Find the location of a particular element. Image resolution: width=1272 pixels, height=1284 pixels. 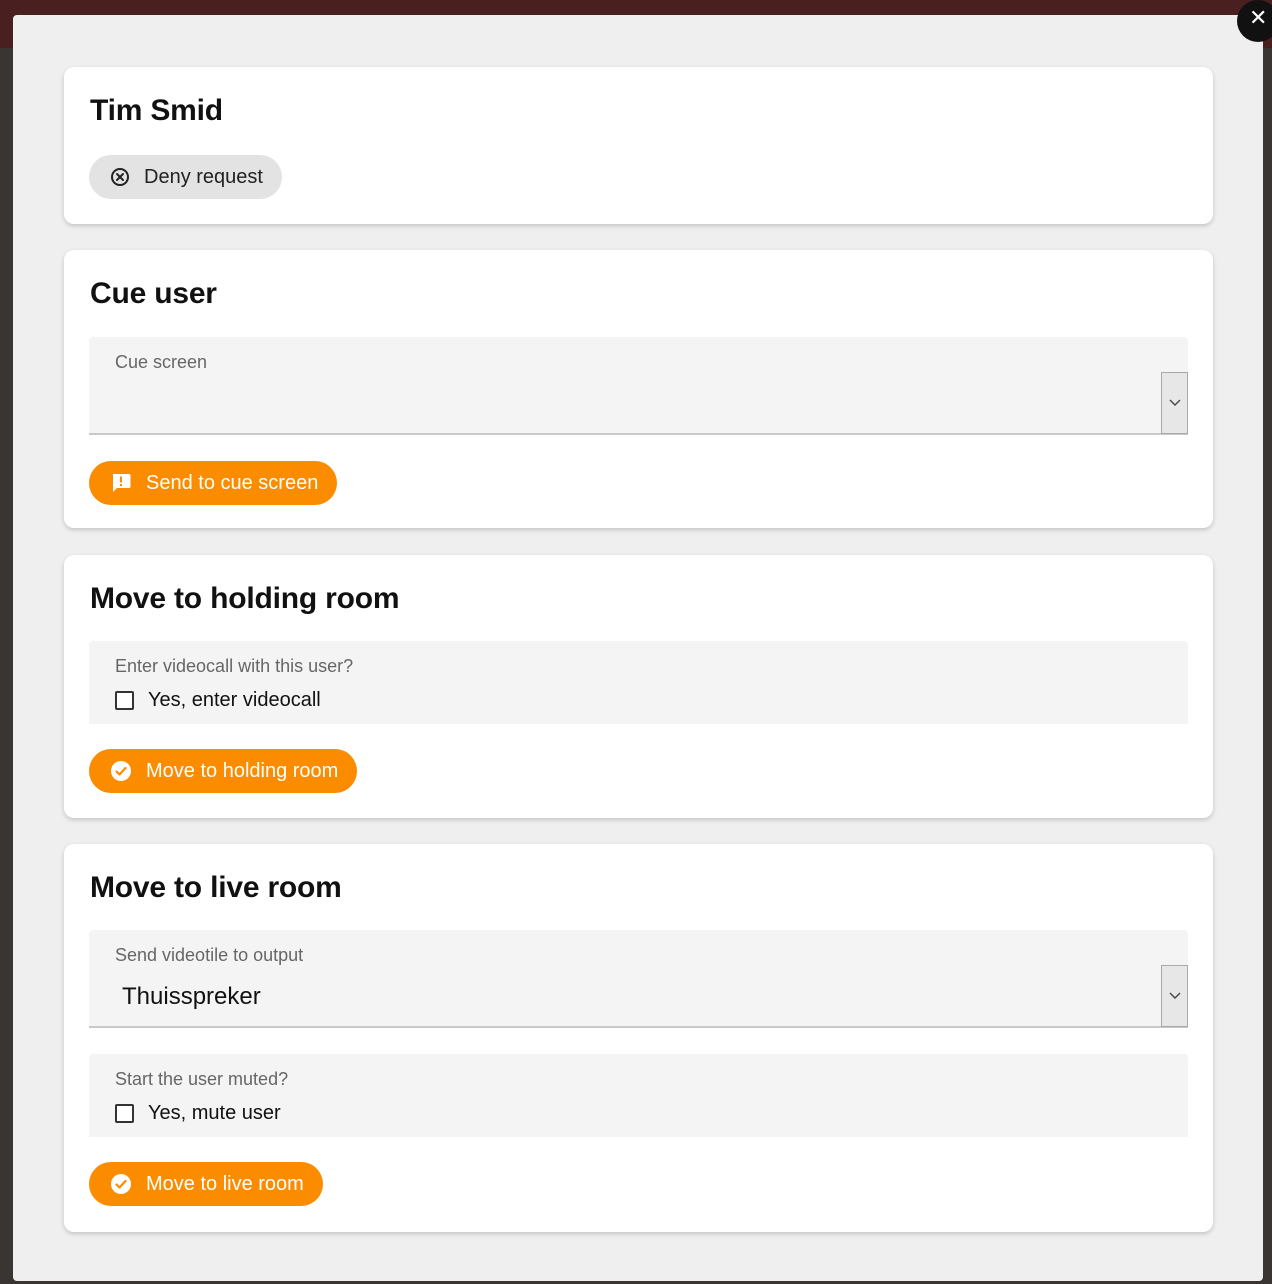

mute-user-checkbox is located at coordinates (124, 1113).